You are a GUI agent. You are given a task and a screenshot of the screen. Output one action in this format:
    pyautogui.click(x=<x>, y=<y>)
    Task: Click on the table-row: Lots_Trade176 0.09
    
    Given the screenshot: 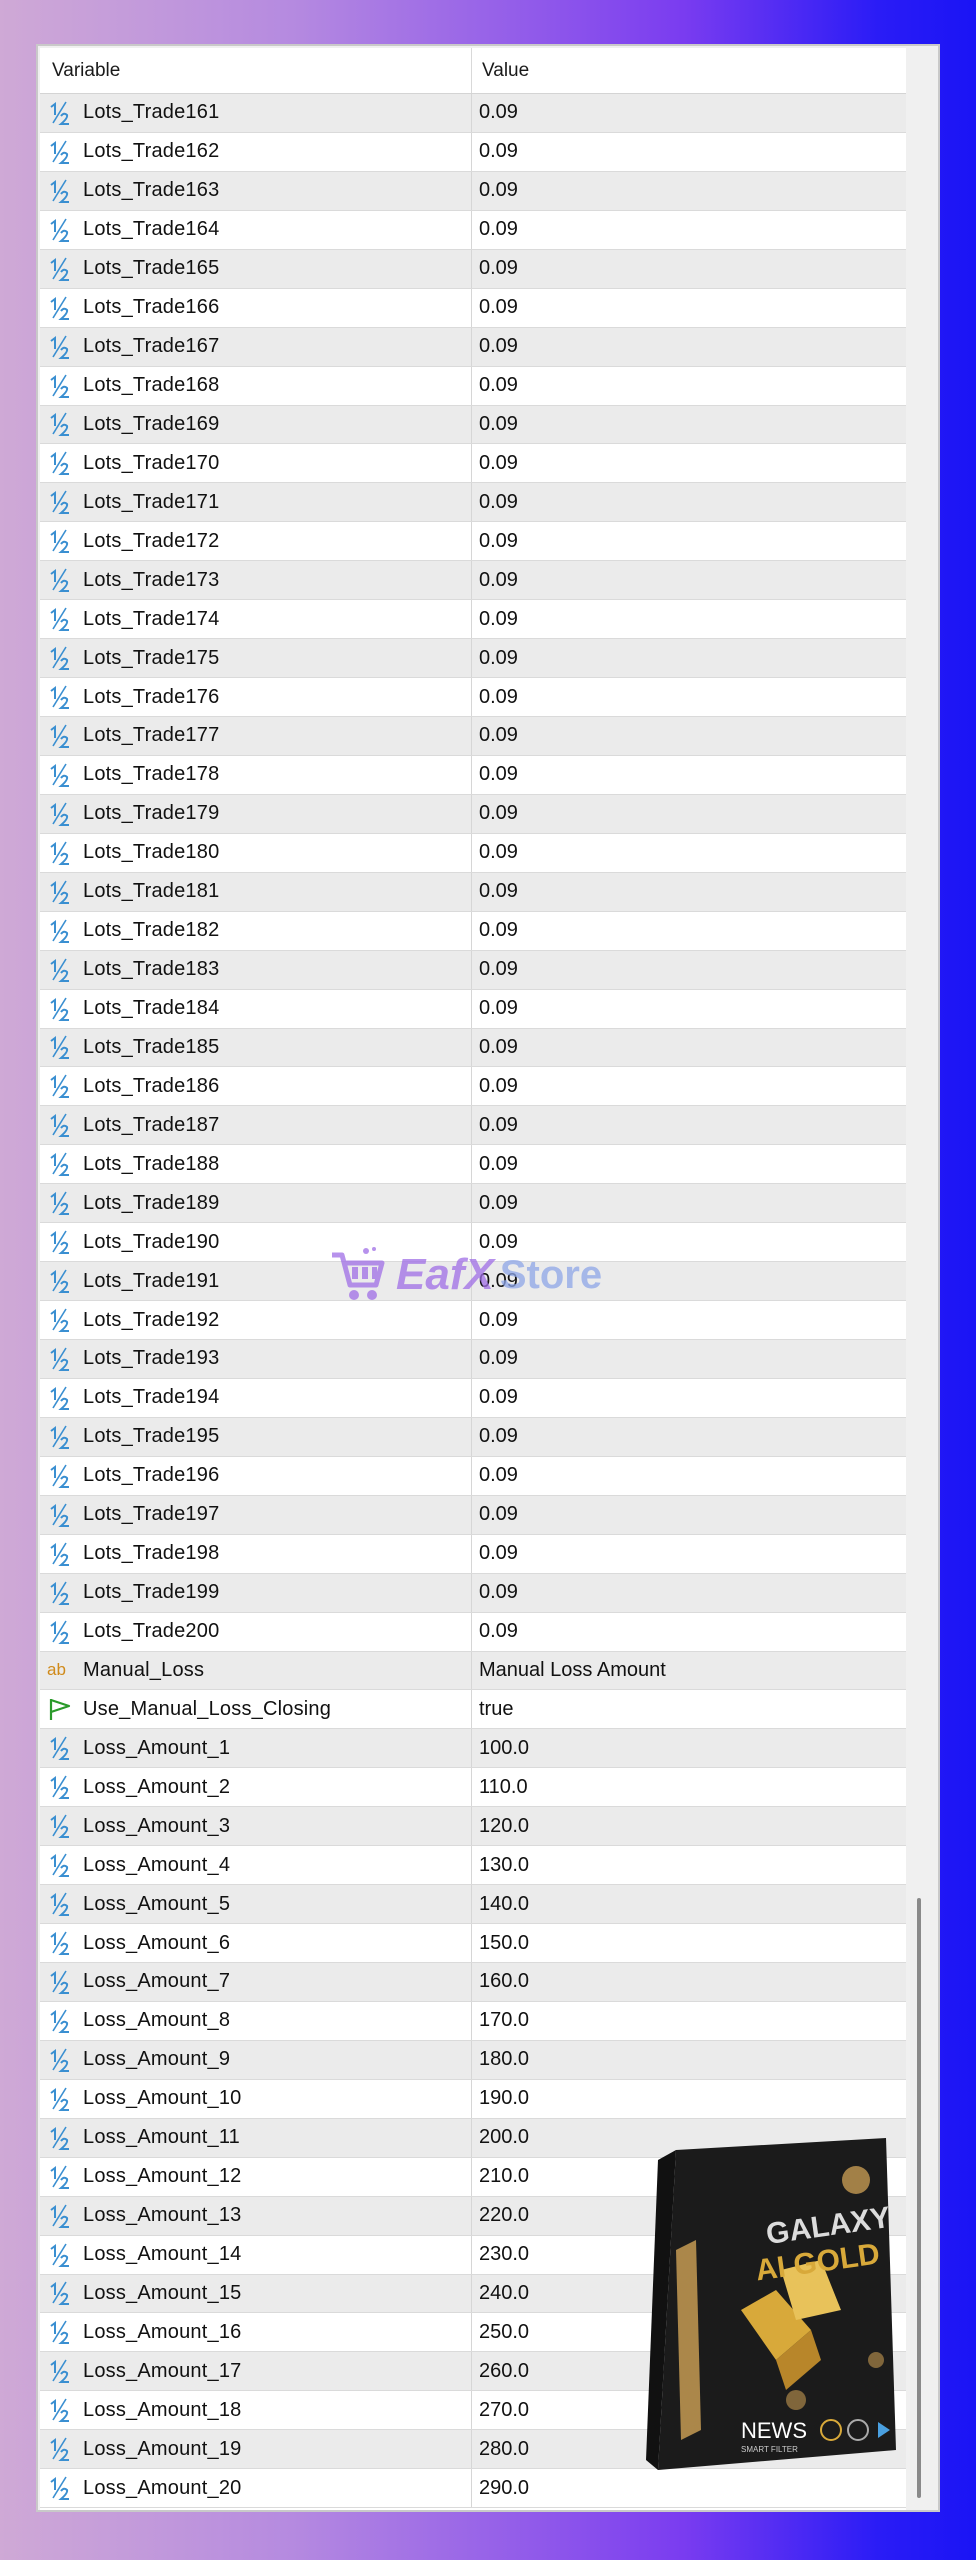 What is the action you would take?
    pyautogui.click(x=473, y=697)
    